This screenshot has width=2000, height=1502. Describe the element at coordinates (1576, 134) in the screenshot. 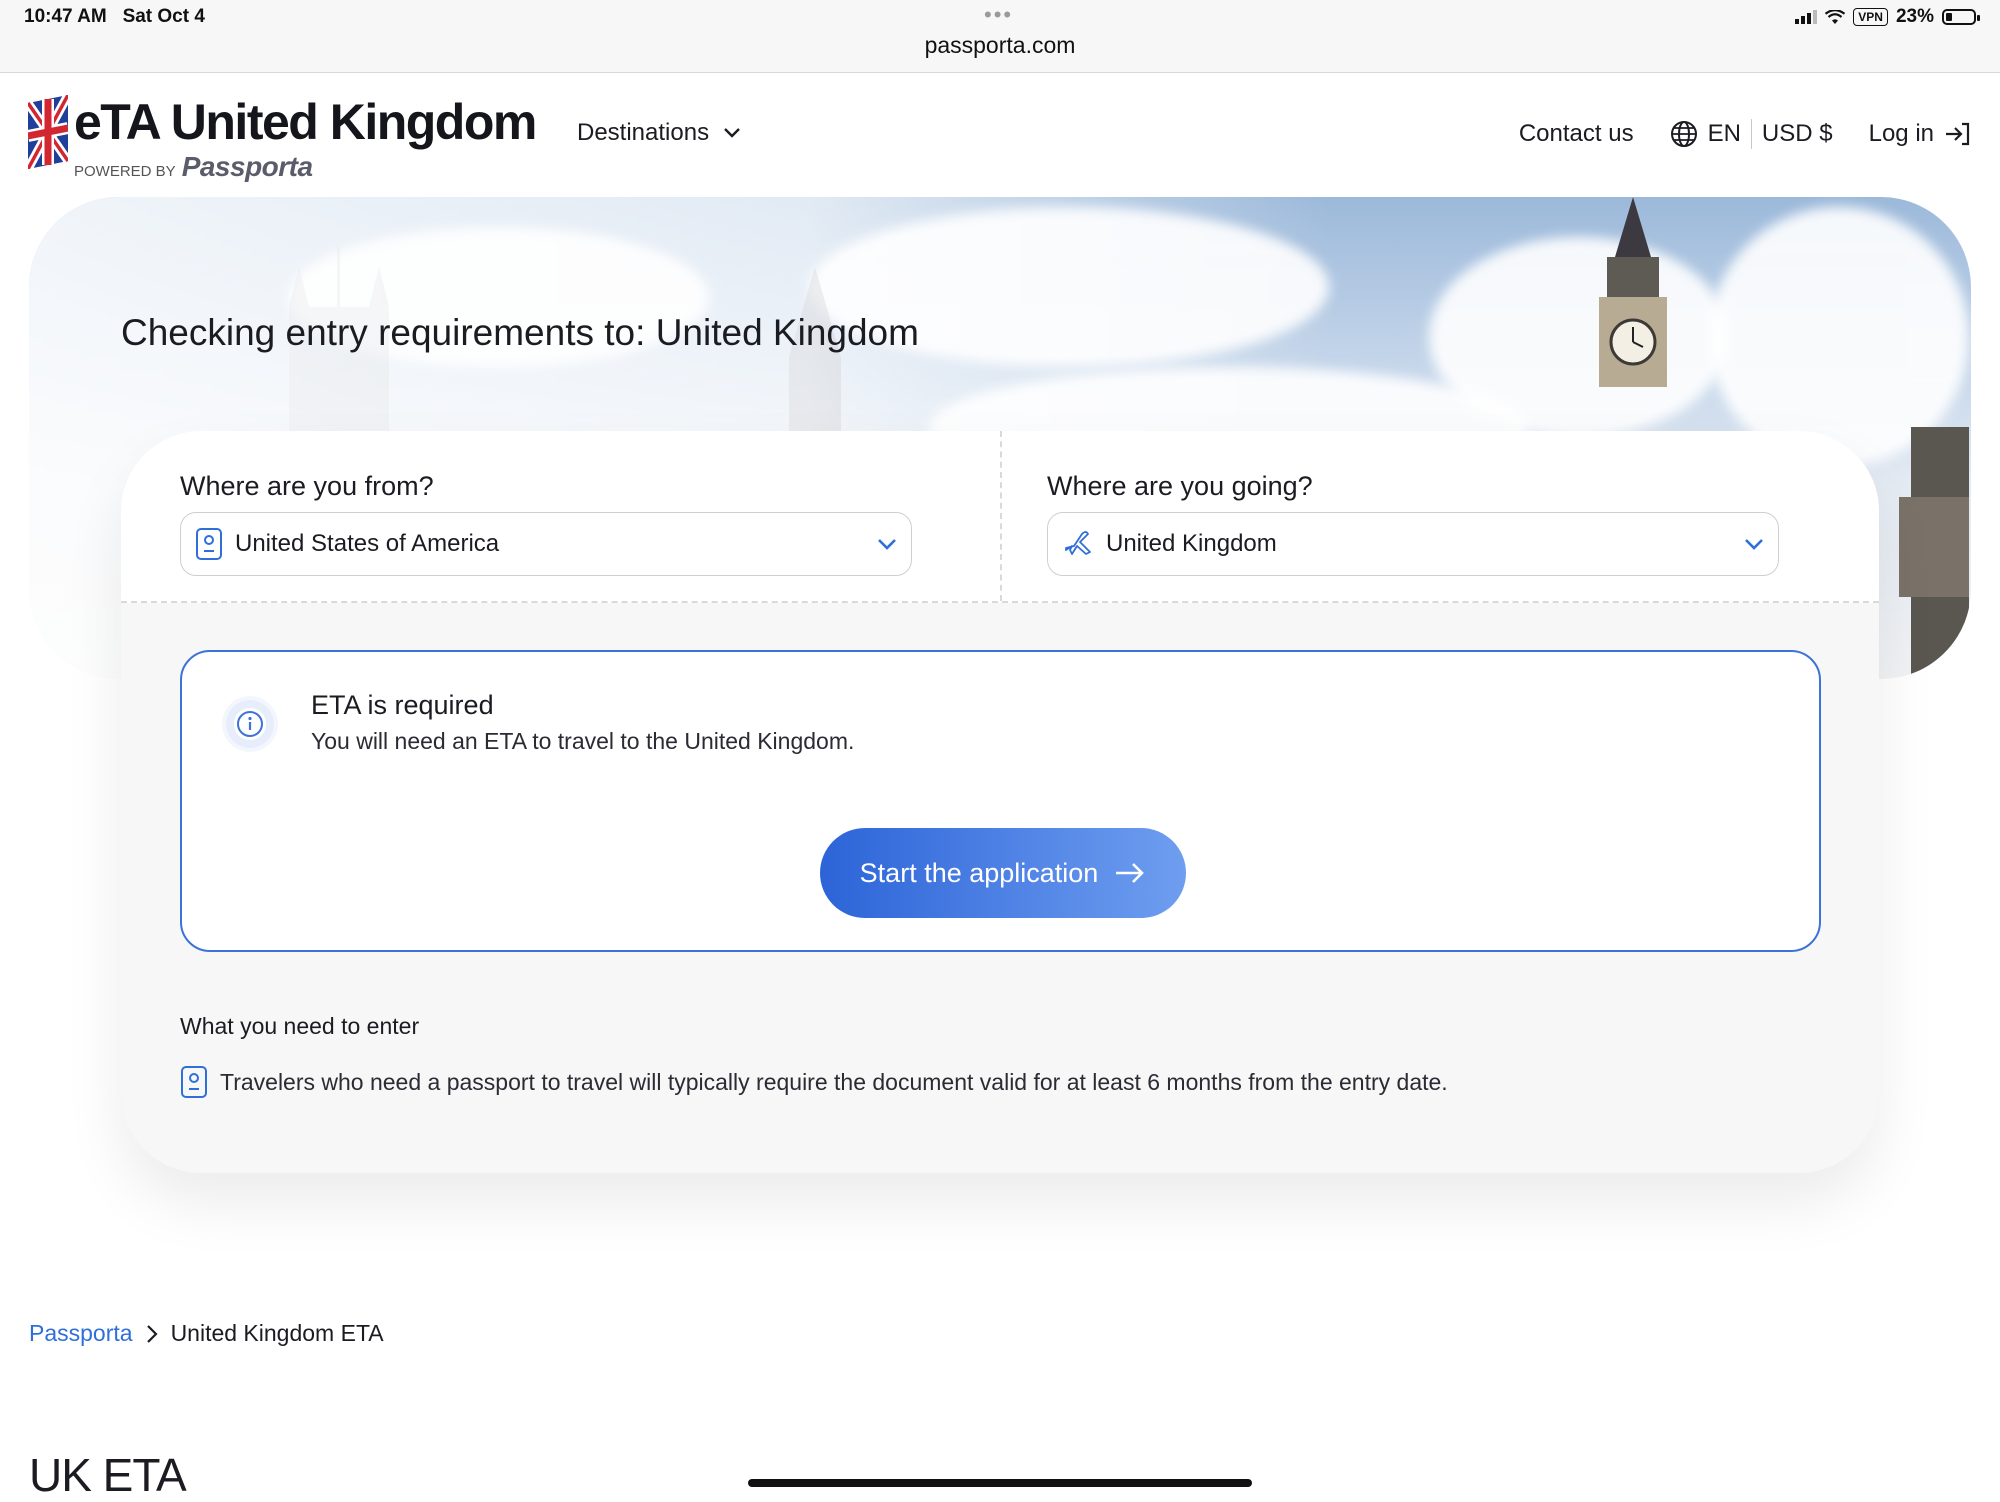

I see `contact-link: Contact us` at that location.